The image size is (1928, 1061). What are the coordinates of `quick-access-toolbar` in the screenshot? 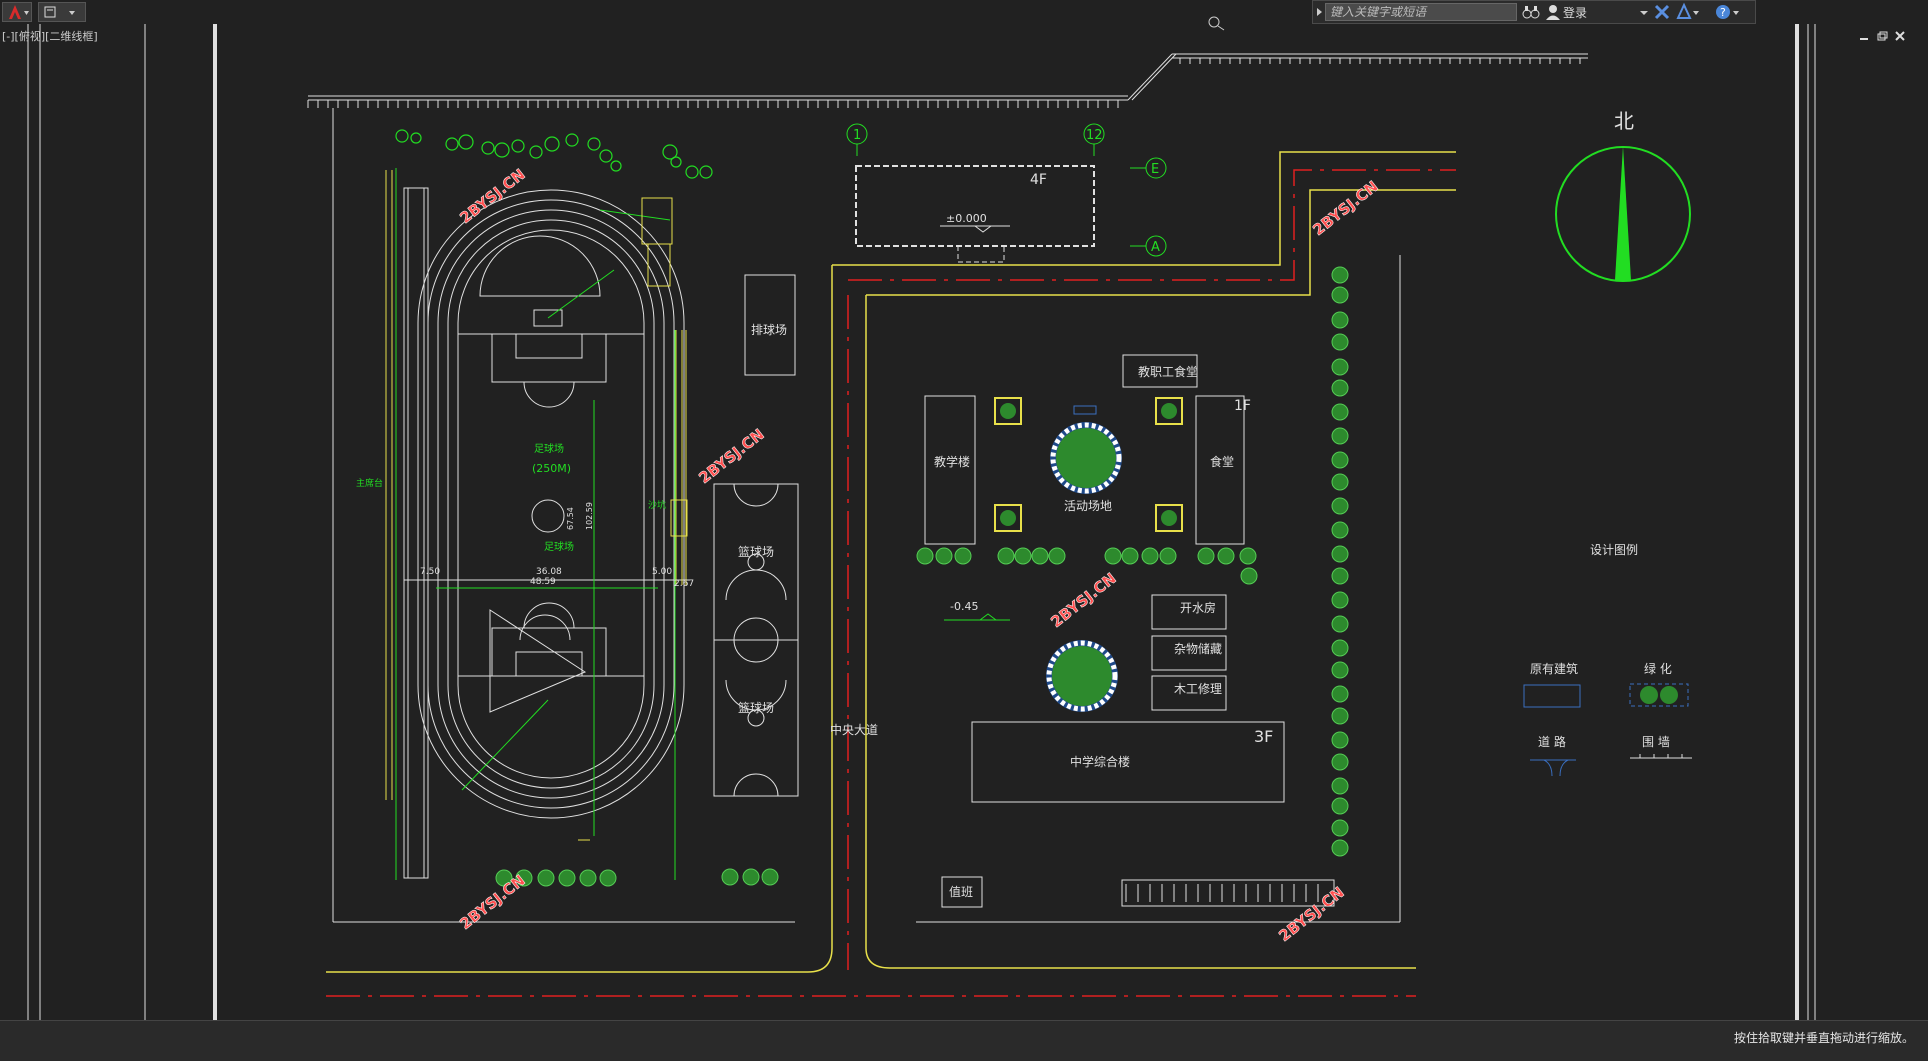 It's located at (62, 12).